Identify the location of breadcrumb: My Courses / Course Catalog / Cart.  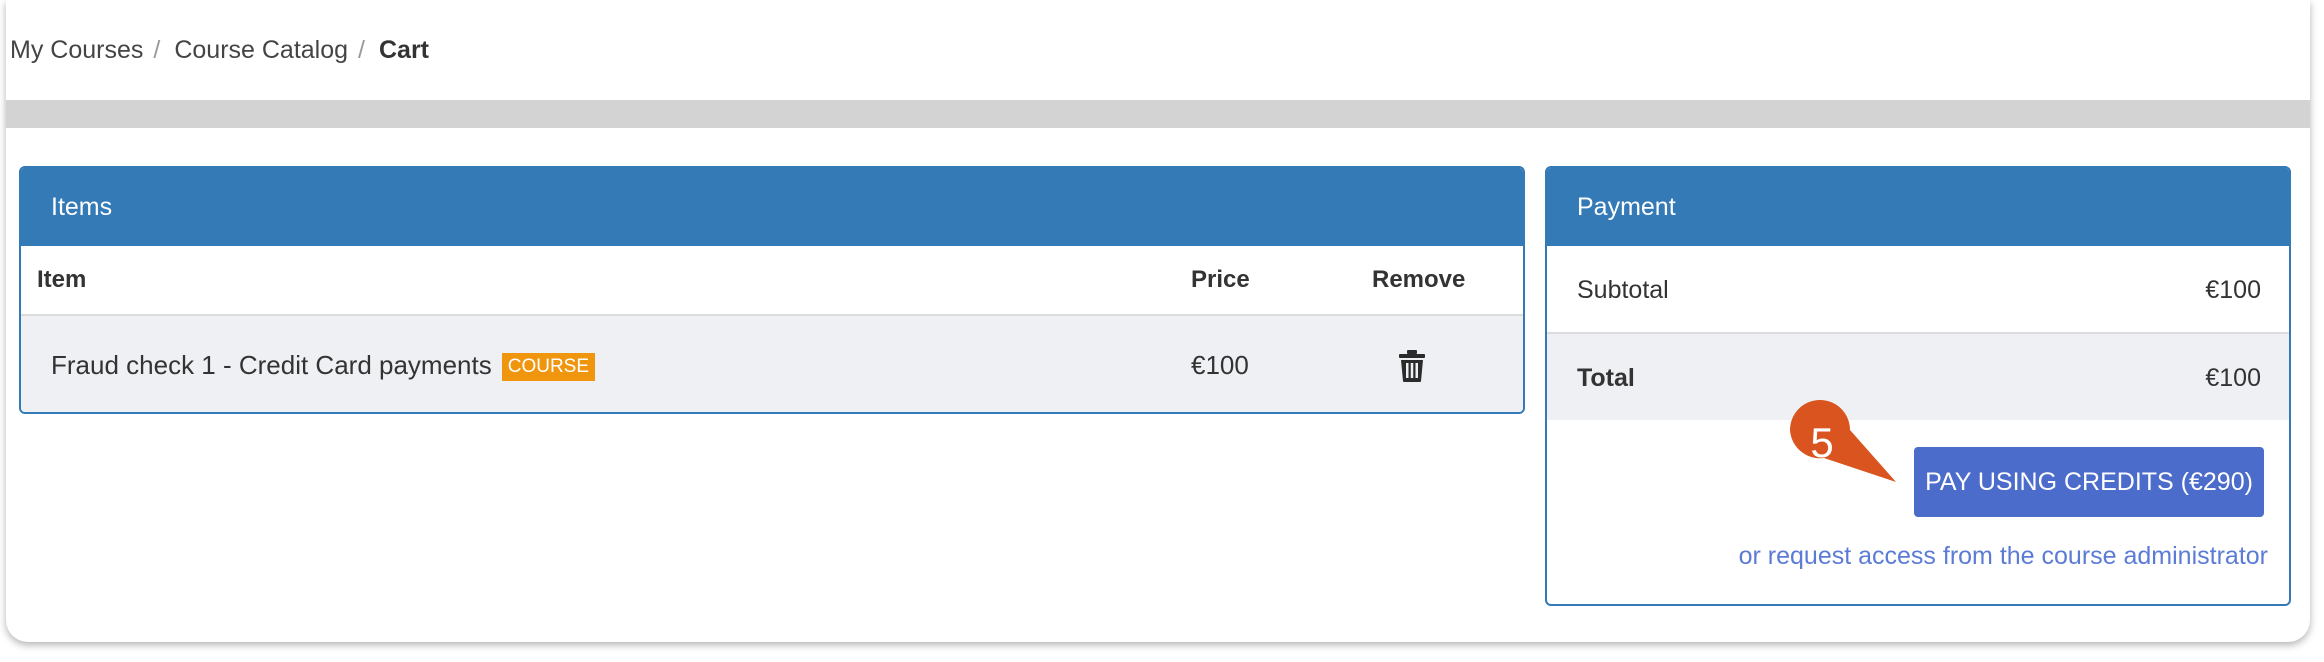
(219, 50).